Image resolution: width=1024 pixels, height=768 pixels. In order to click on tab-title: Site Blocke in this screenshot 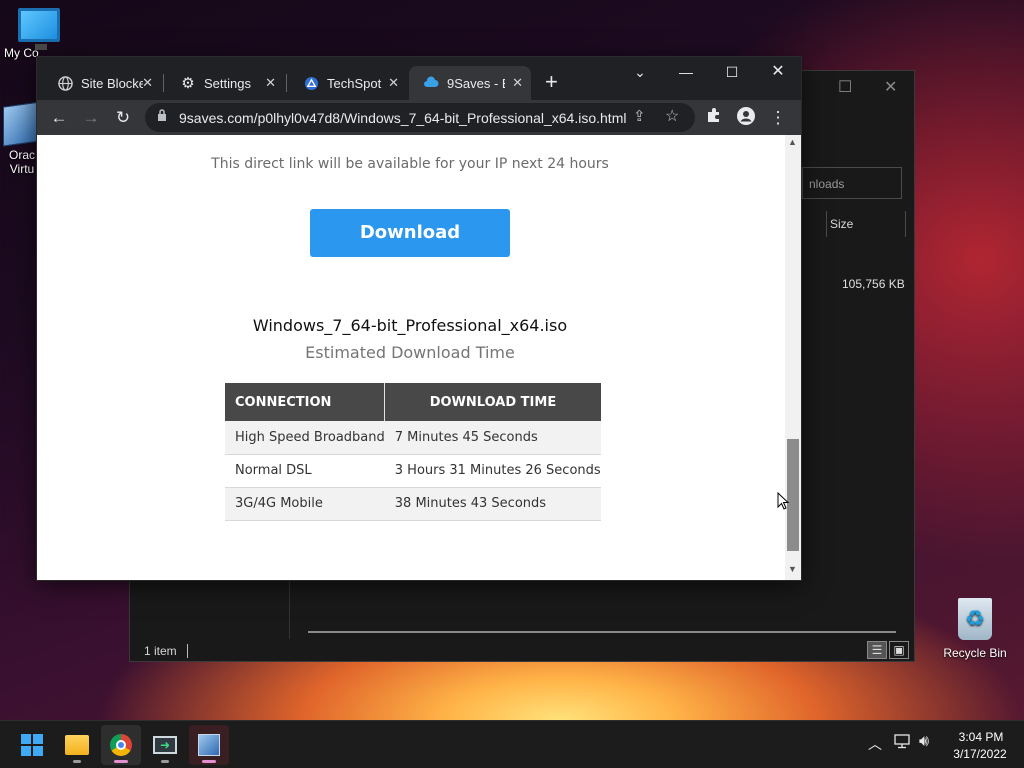, I will do `click(112, 83)`.